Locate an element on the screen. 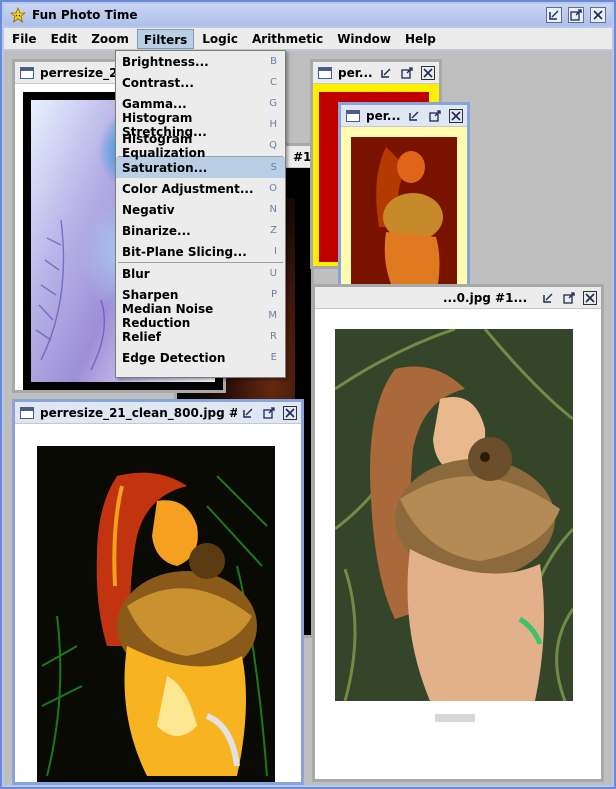 This screenshot has height=789, width=616. menu-item-color-adjustment: Color Adjustment... O is located at coordinates (200, 188).